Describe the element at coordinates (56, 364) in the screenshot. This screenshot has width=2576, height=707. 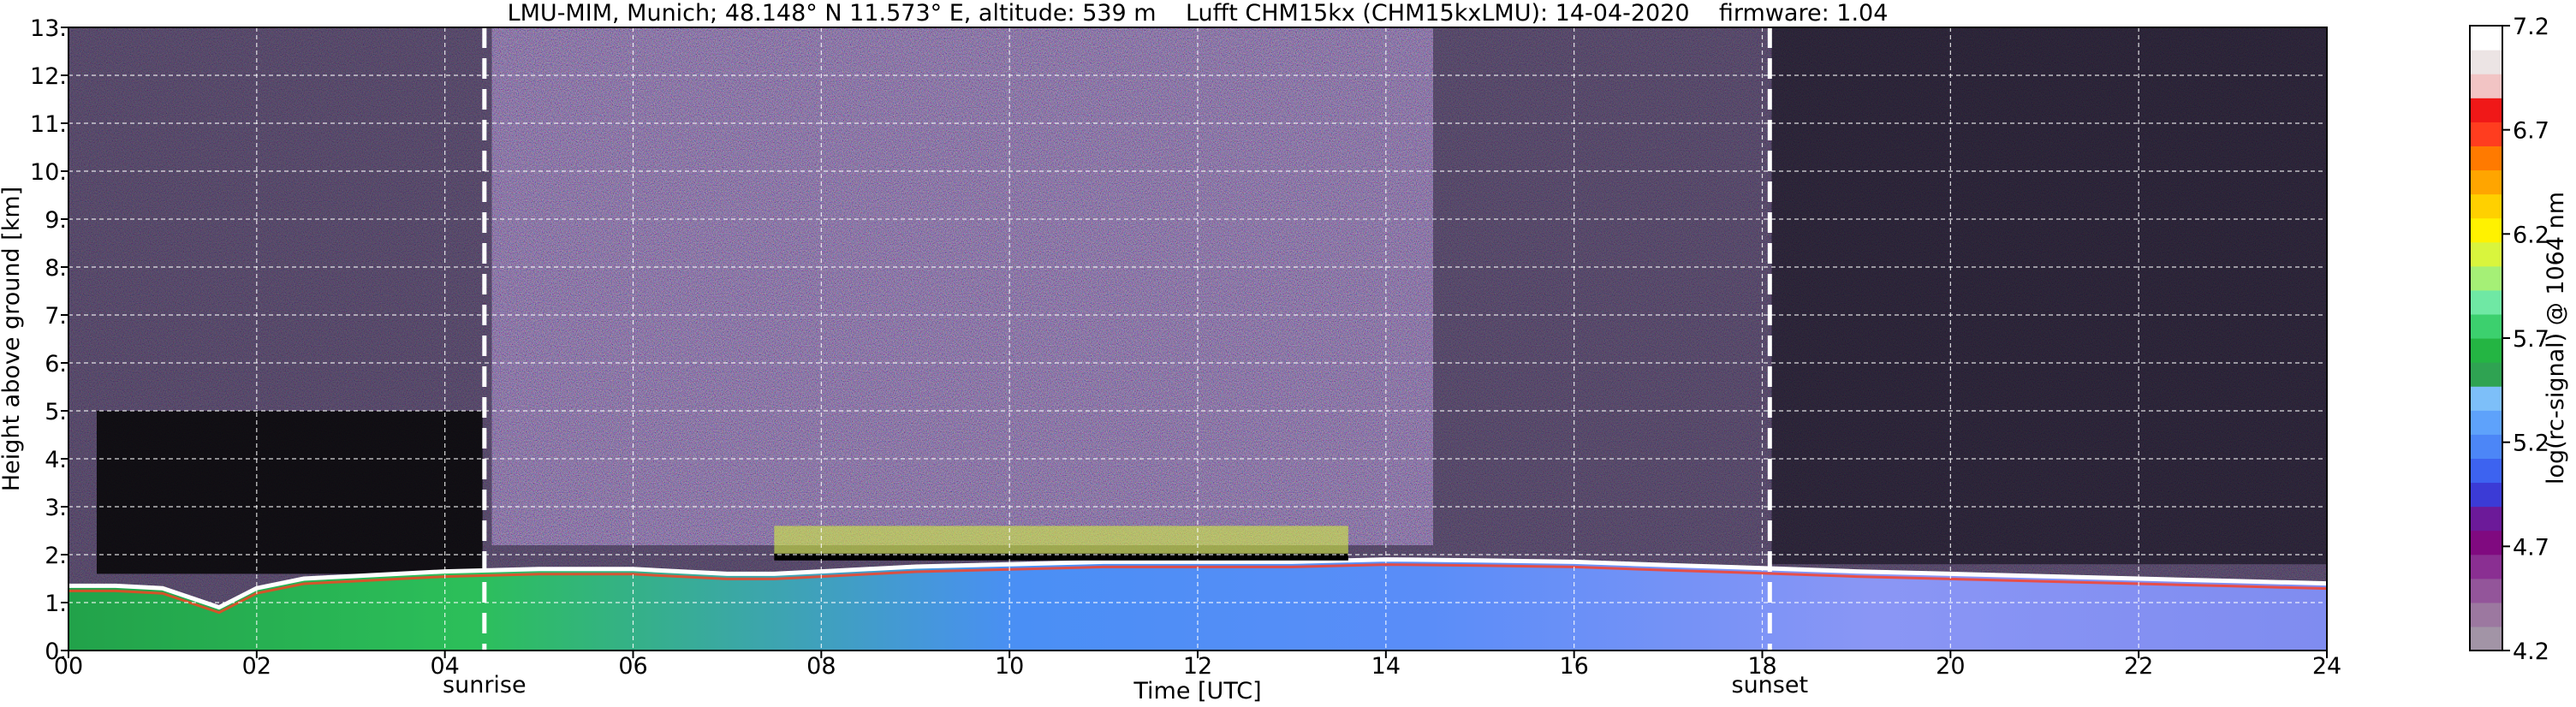
I see `y-tick-label: 6.` at that location.